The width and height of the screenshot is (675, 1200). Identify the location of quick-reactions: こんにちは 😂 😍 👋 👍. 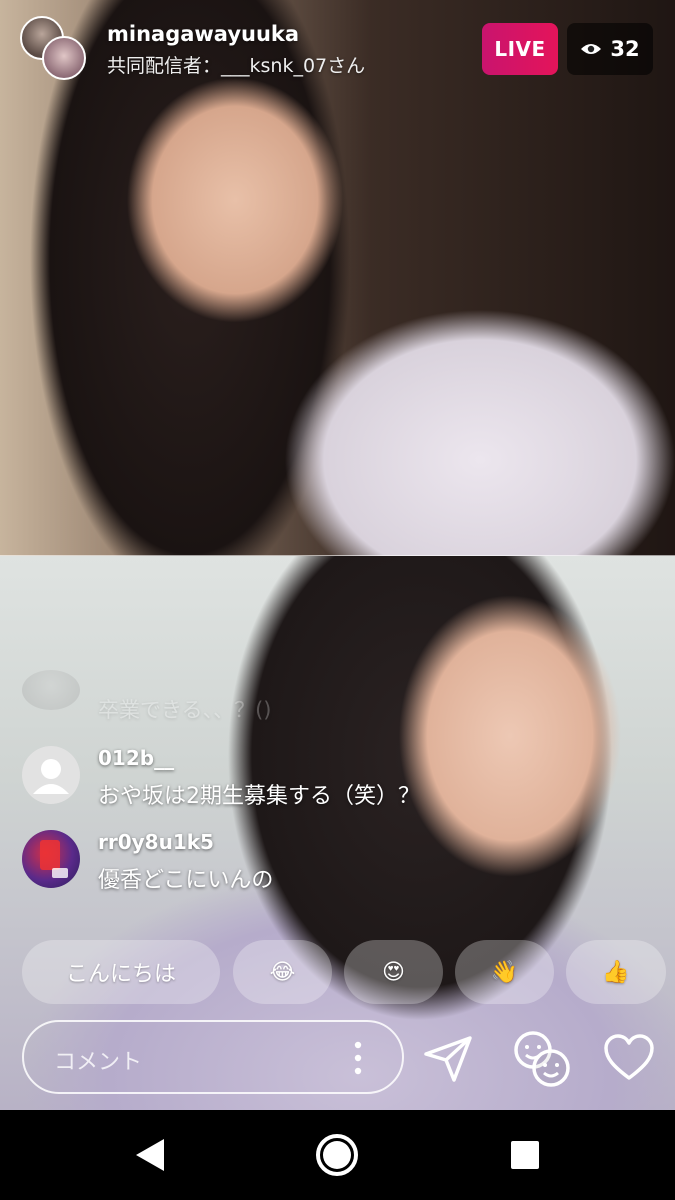
(337, 972).